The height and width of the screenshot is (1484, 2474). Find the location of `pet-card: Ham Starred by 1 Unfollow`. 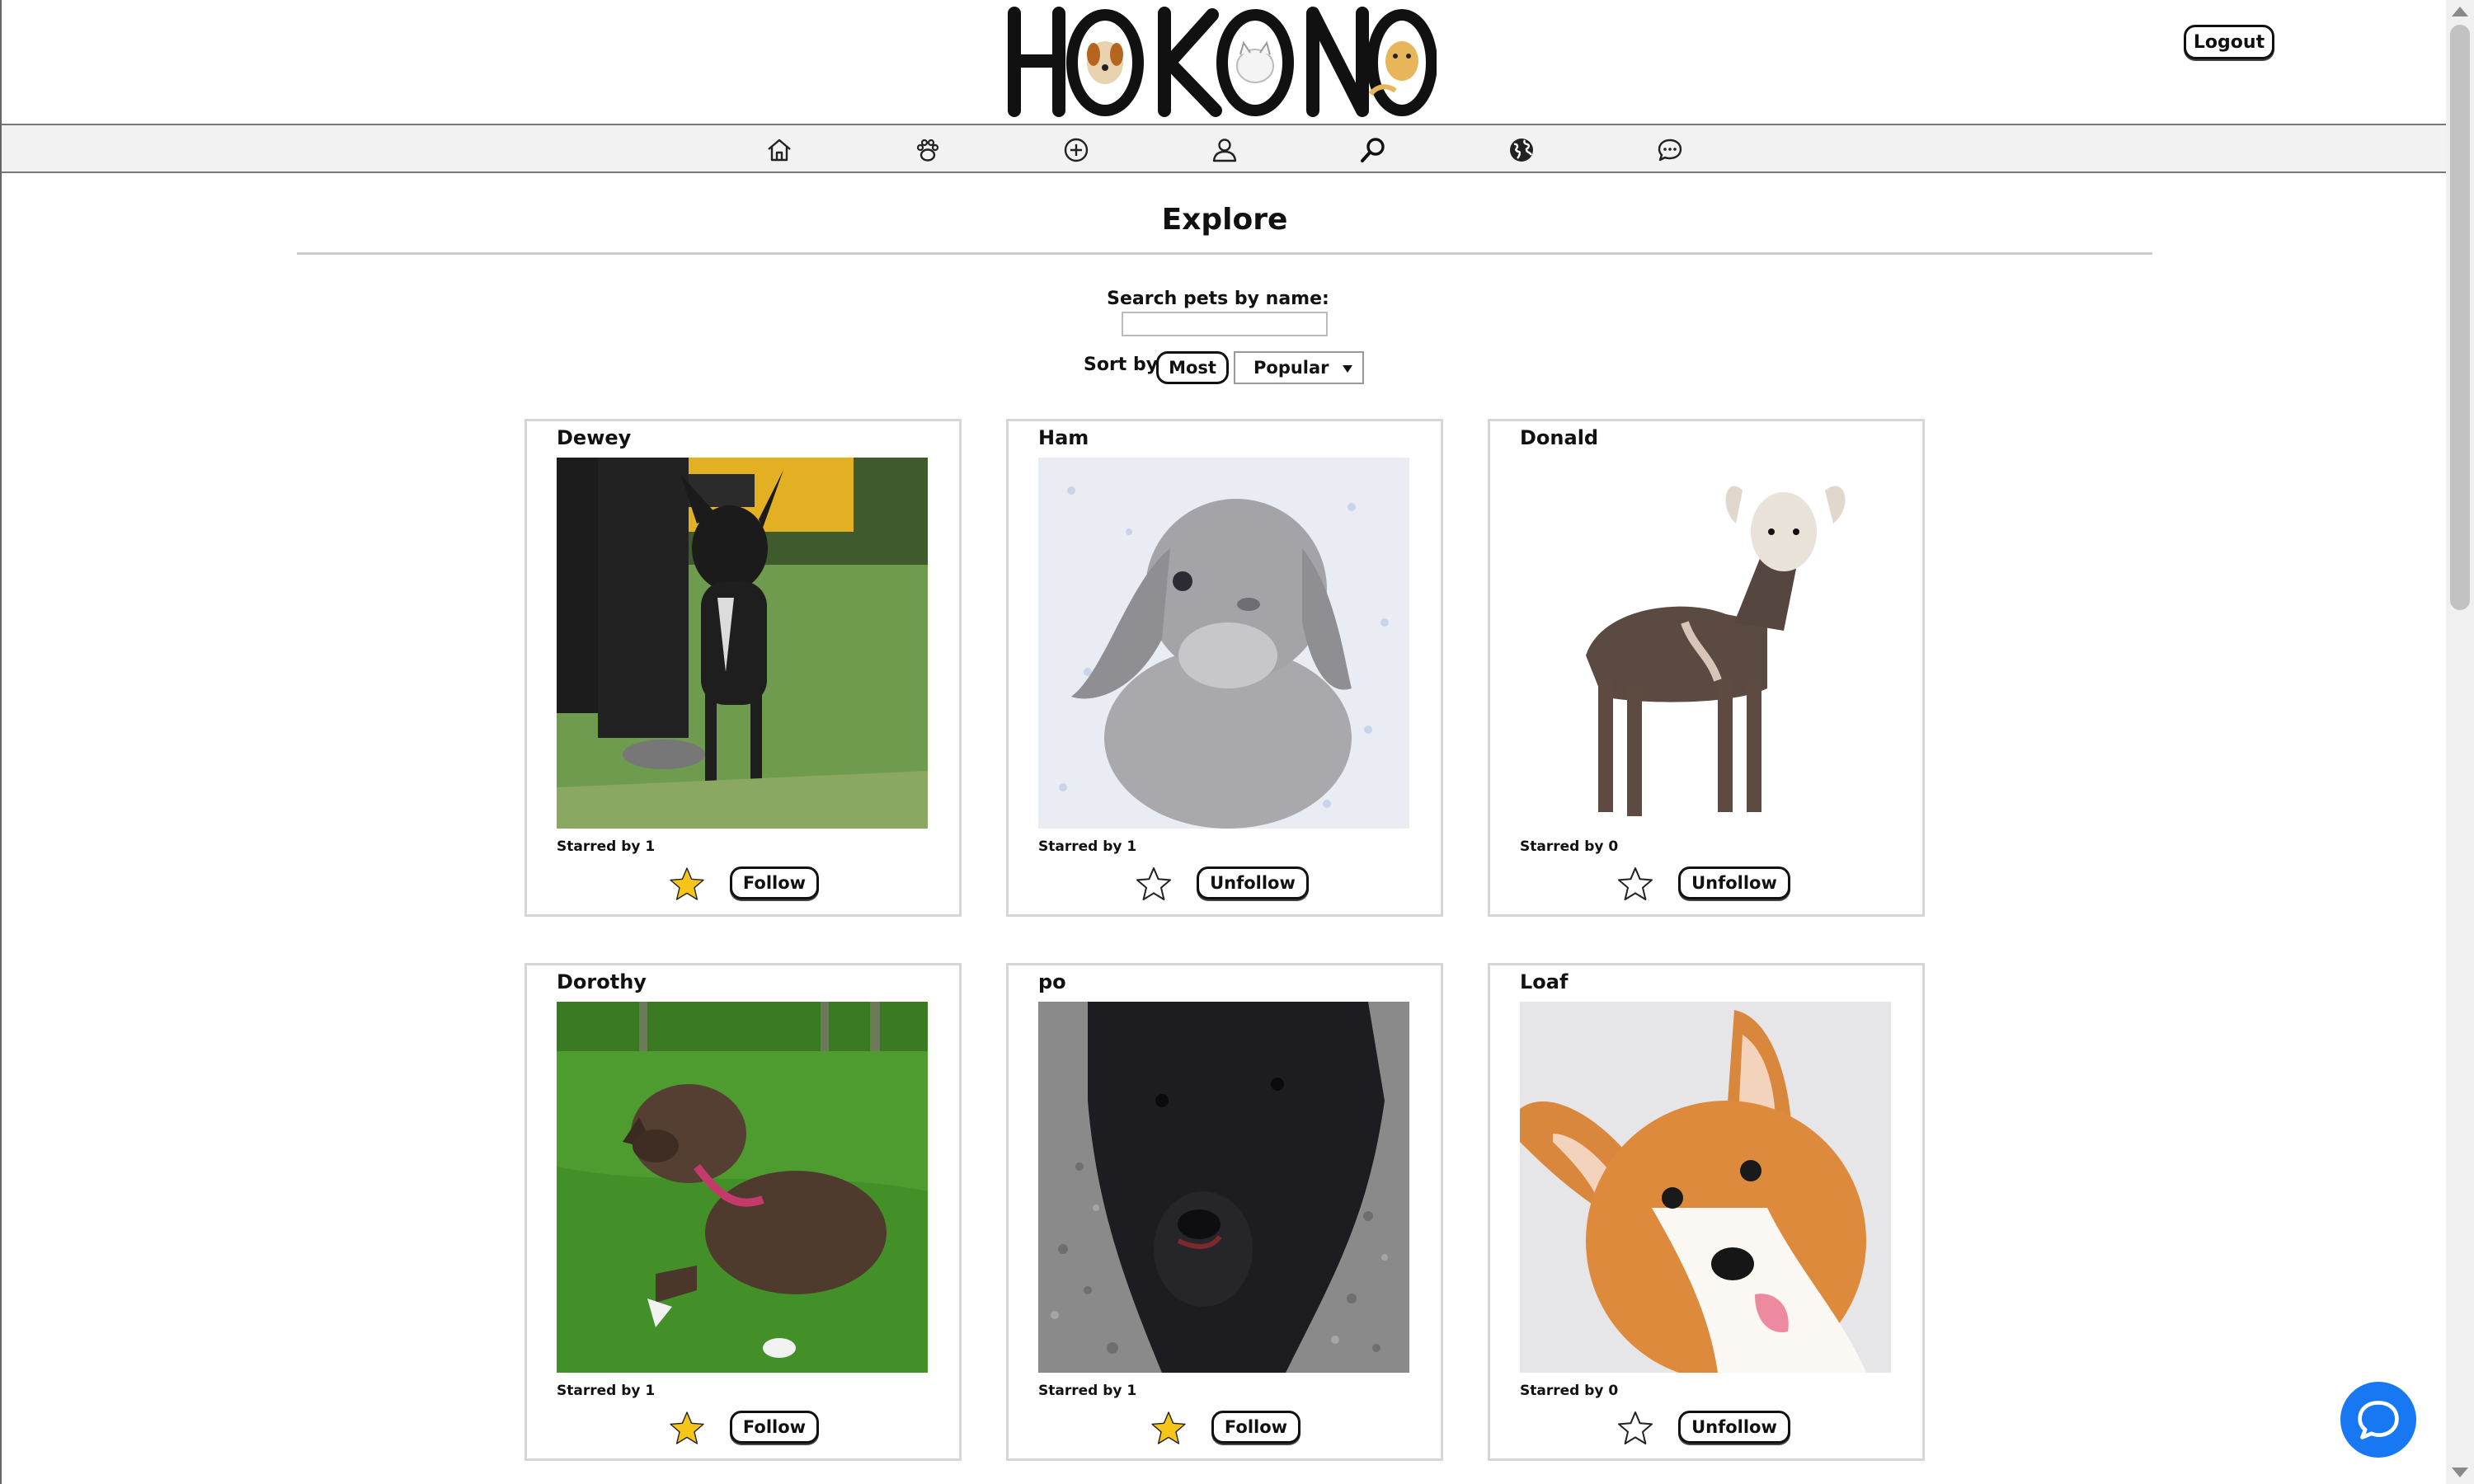

pet-card: Ham Starred by 1 Unfollow is located at coordinates (1224, 668).